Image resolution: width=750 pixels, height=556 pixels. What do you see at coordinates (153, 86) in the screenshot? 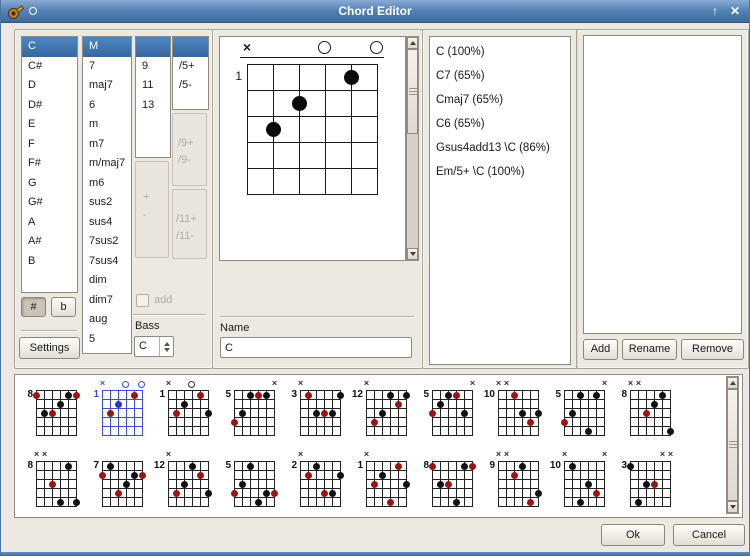
I see `extension-item: 11` at bounding box center [153, 86].